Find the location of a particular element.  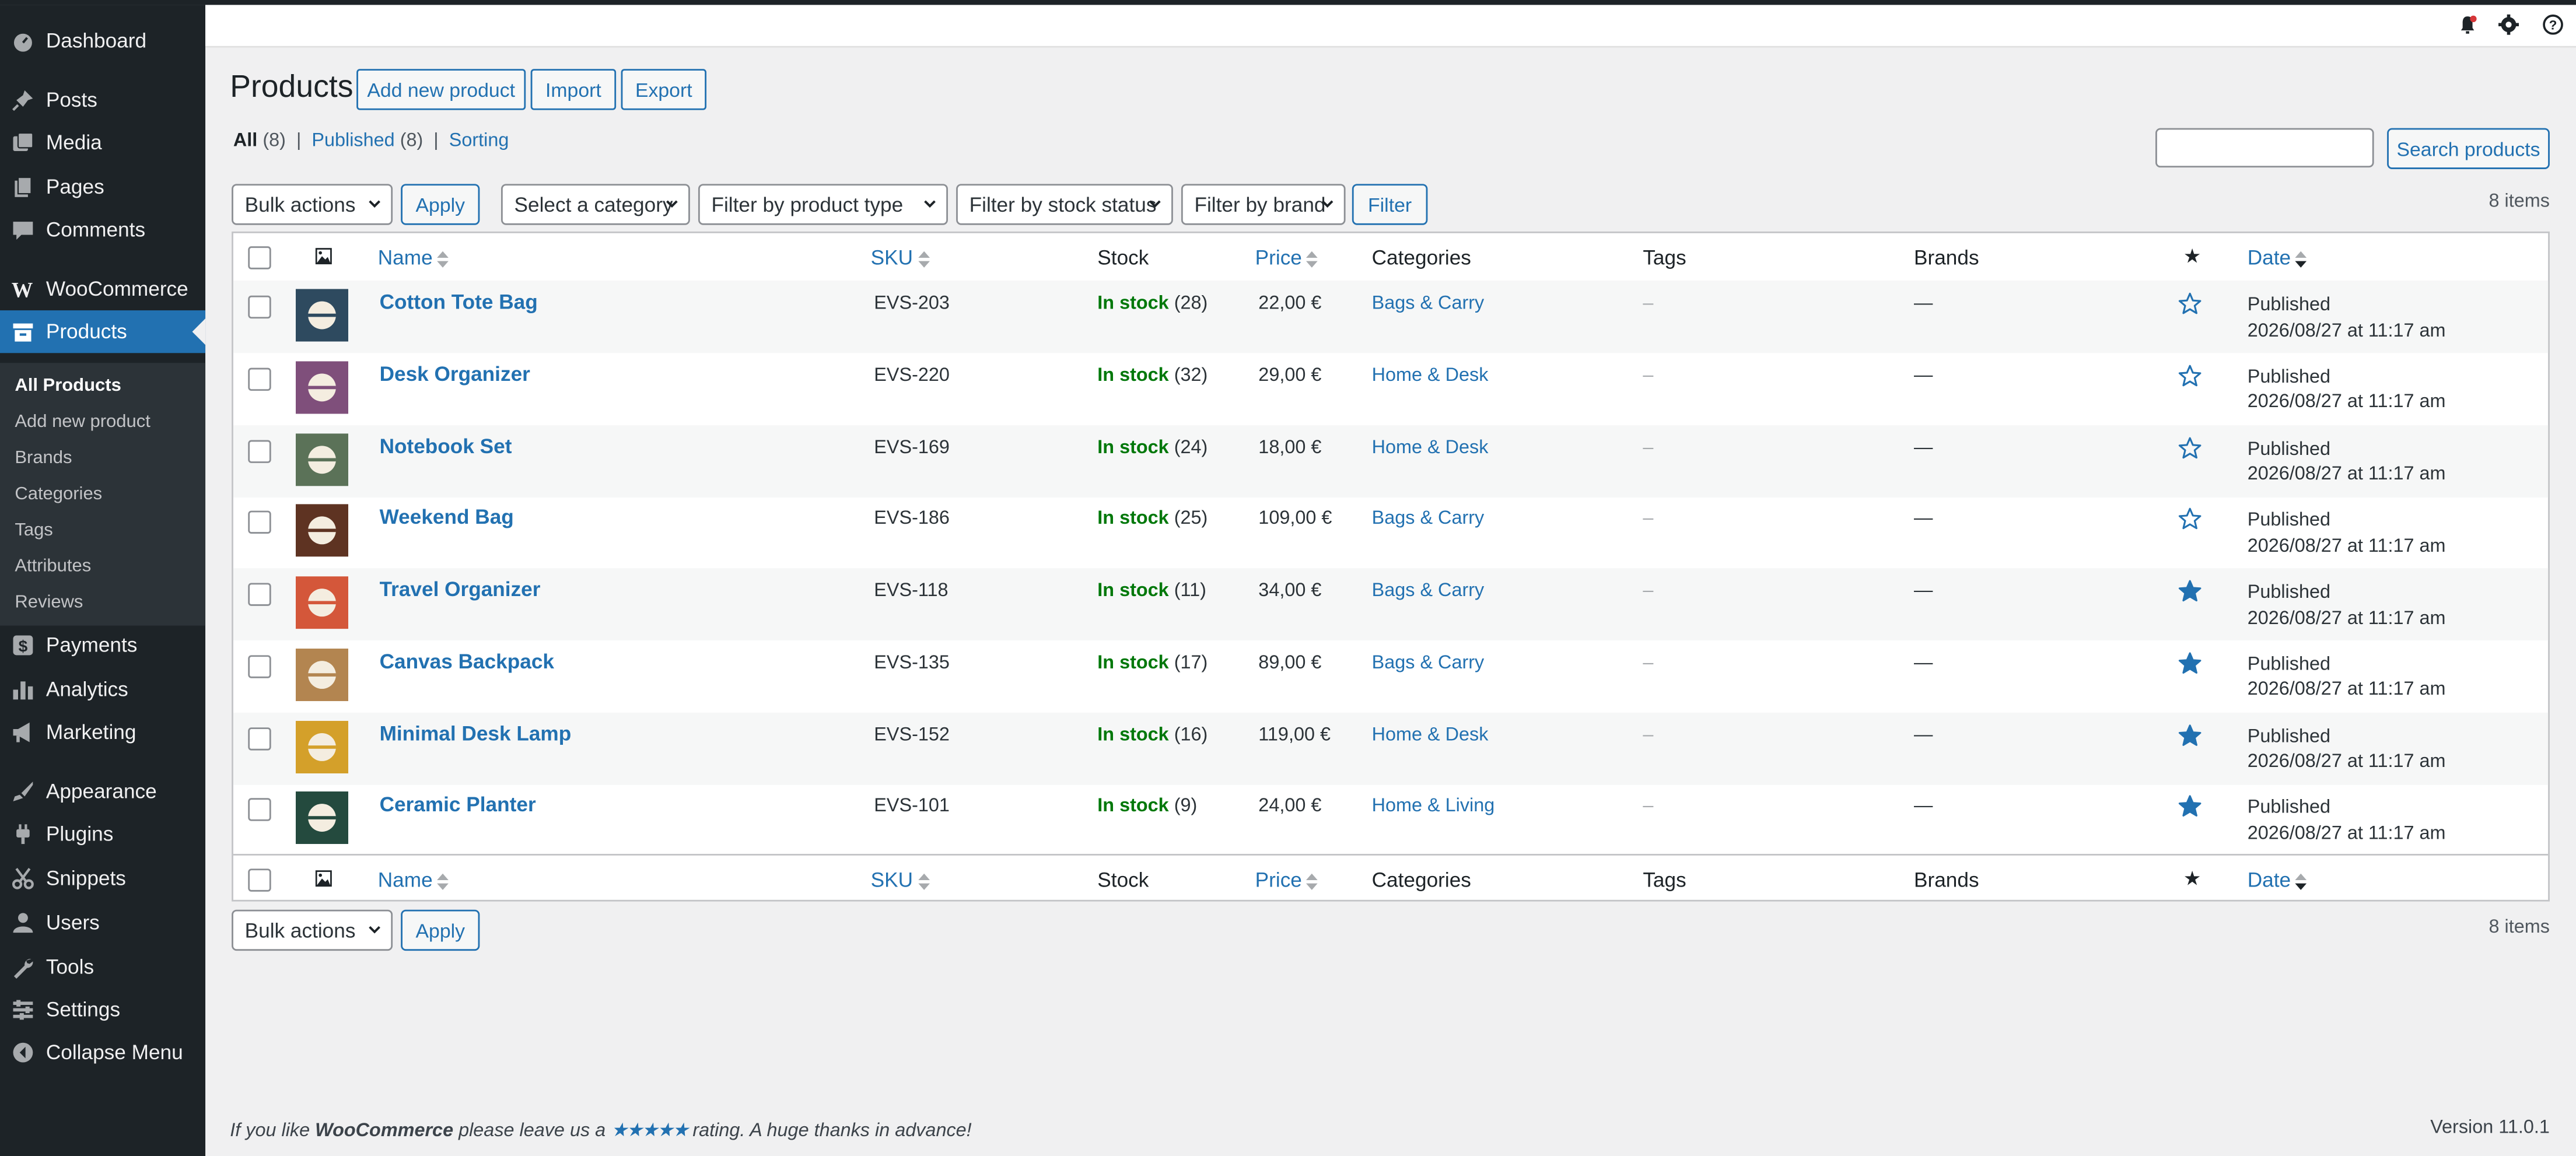

product-date: Published 2026/08/27 at 11:17 am is located at coordinates (2346, 533).